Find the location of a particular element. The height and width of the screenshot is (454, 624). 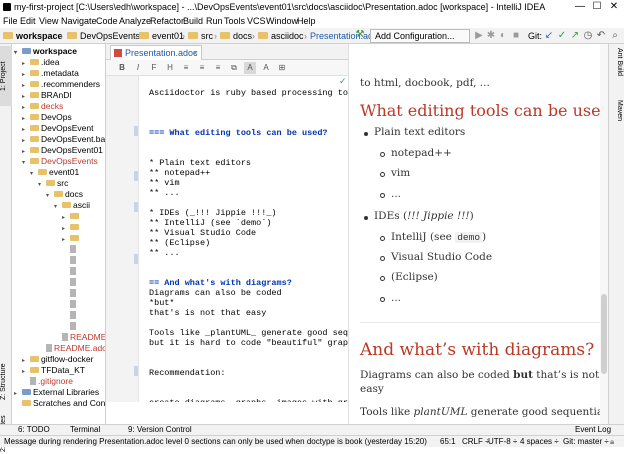

monospace-button: F is located at coordinates (154, 68).